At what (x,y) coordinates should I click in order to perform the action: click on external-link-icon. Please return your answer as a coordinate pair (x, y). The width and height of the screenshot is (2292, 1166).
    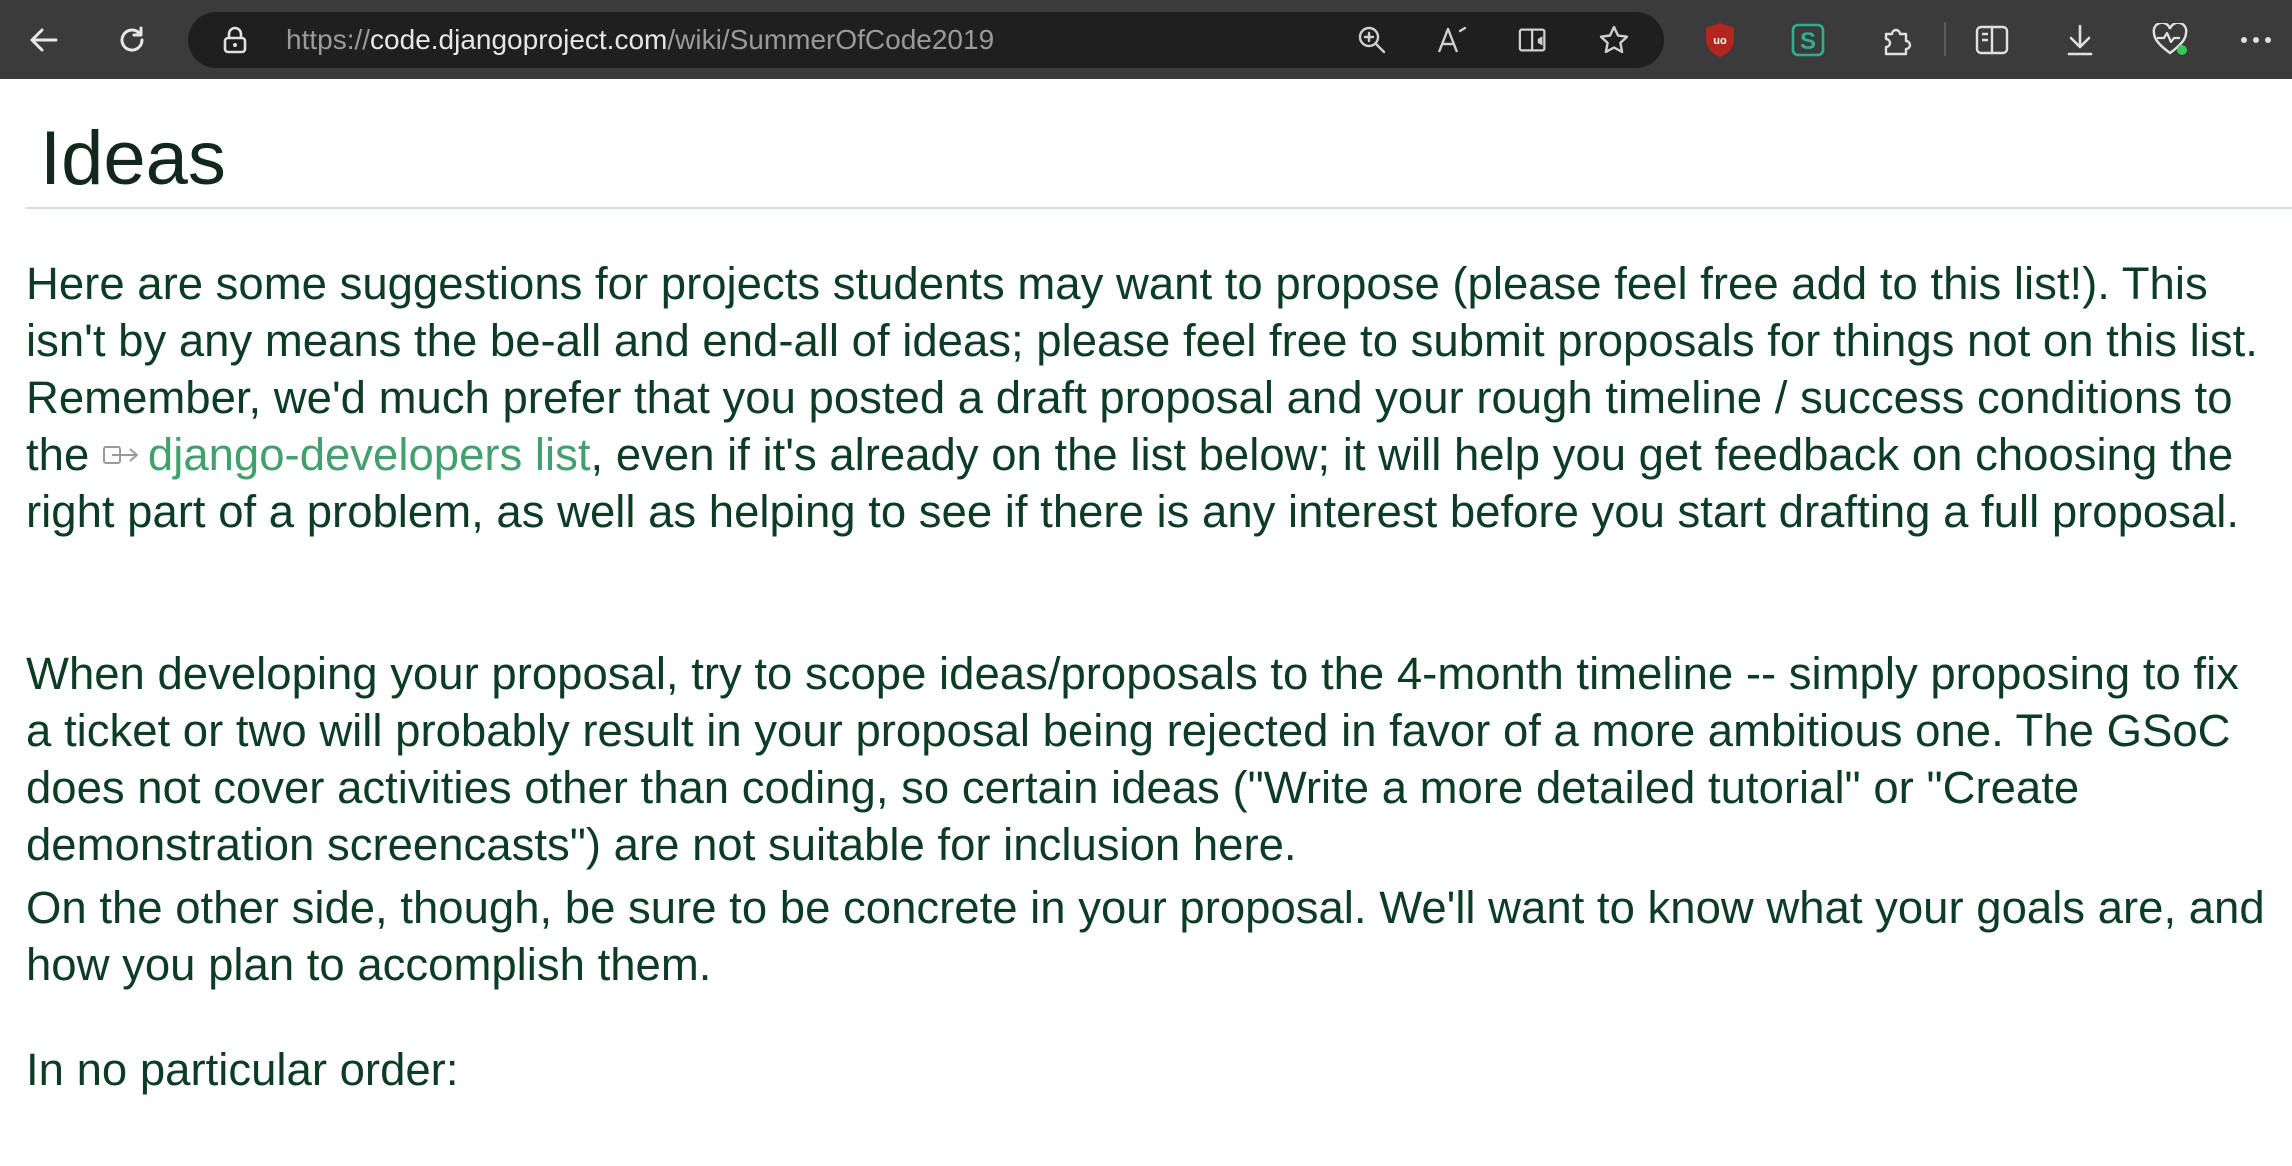
    Looking at the image, I should click on (120, 454).